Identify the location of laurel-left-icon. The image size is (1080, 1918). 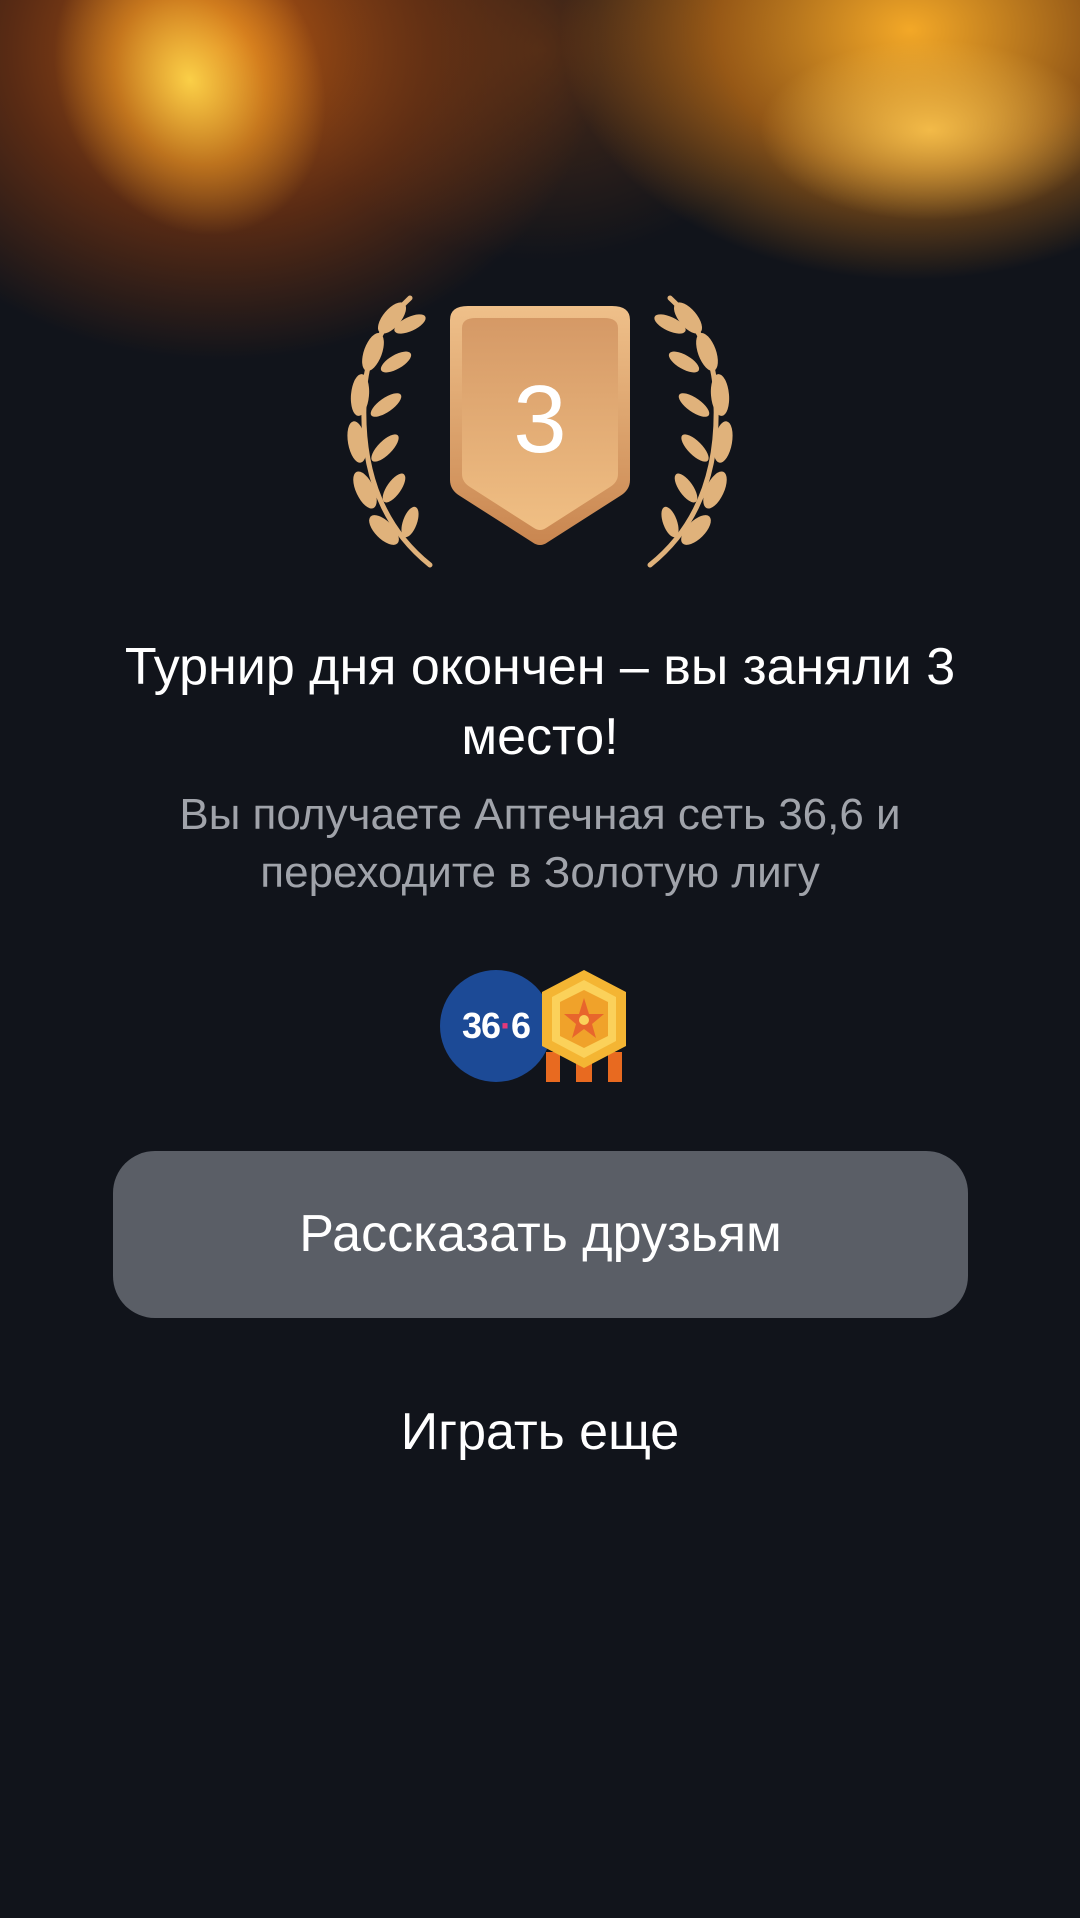
(390, 431).